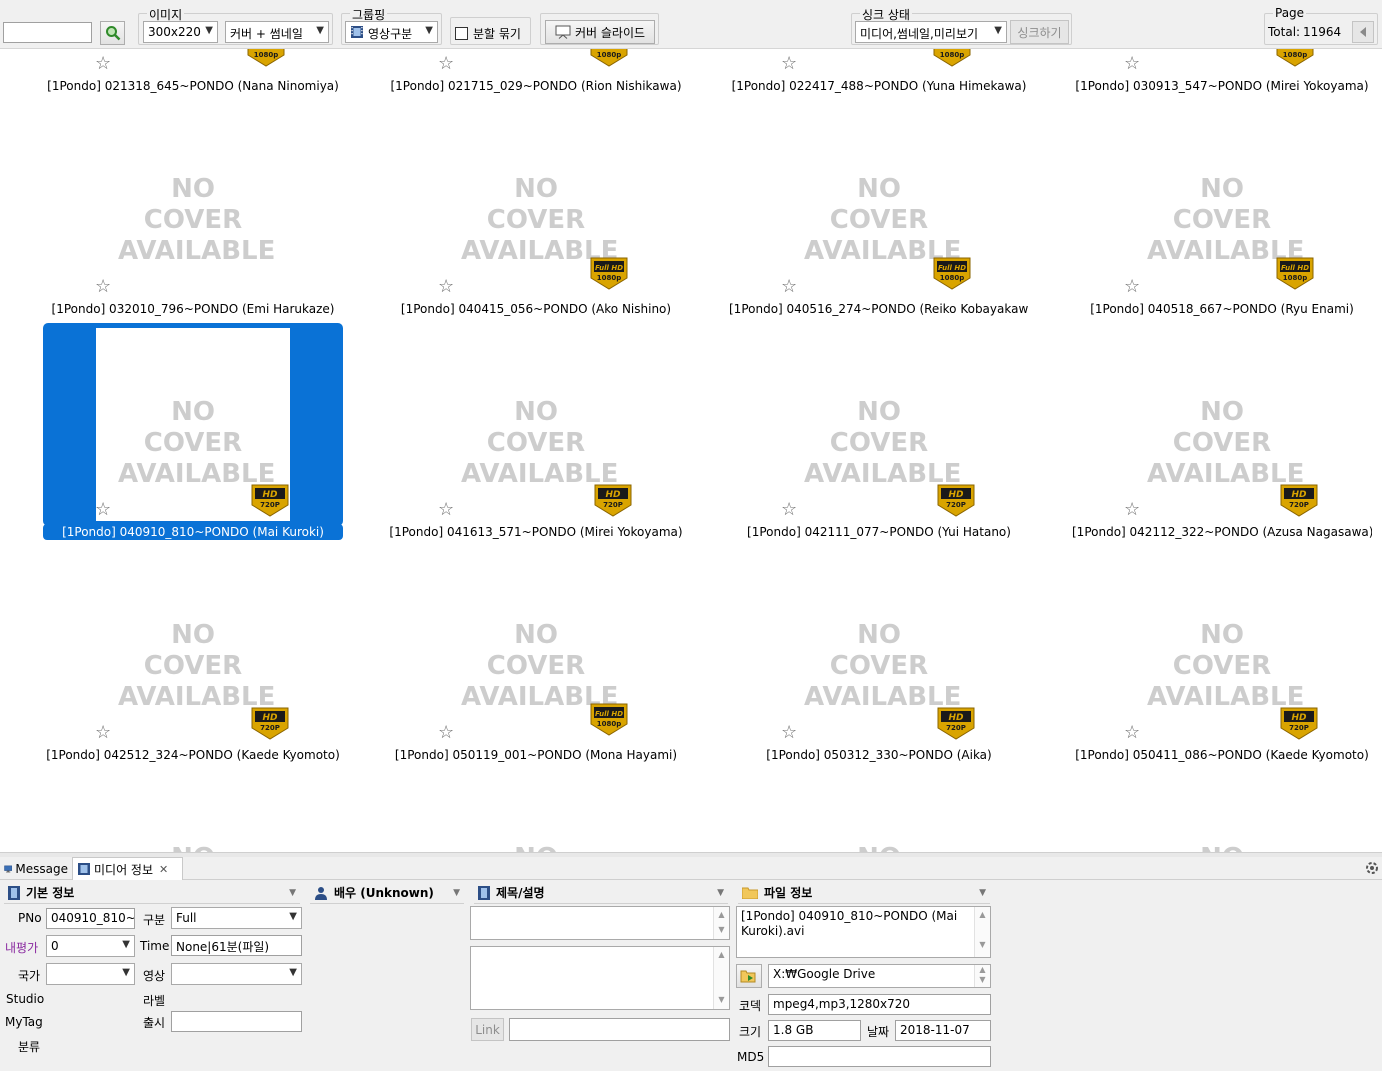  I want to click on hd-720p-badge-icon: HD 720P, so click(270, 723).